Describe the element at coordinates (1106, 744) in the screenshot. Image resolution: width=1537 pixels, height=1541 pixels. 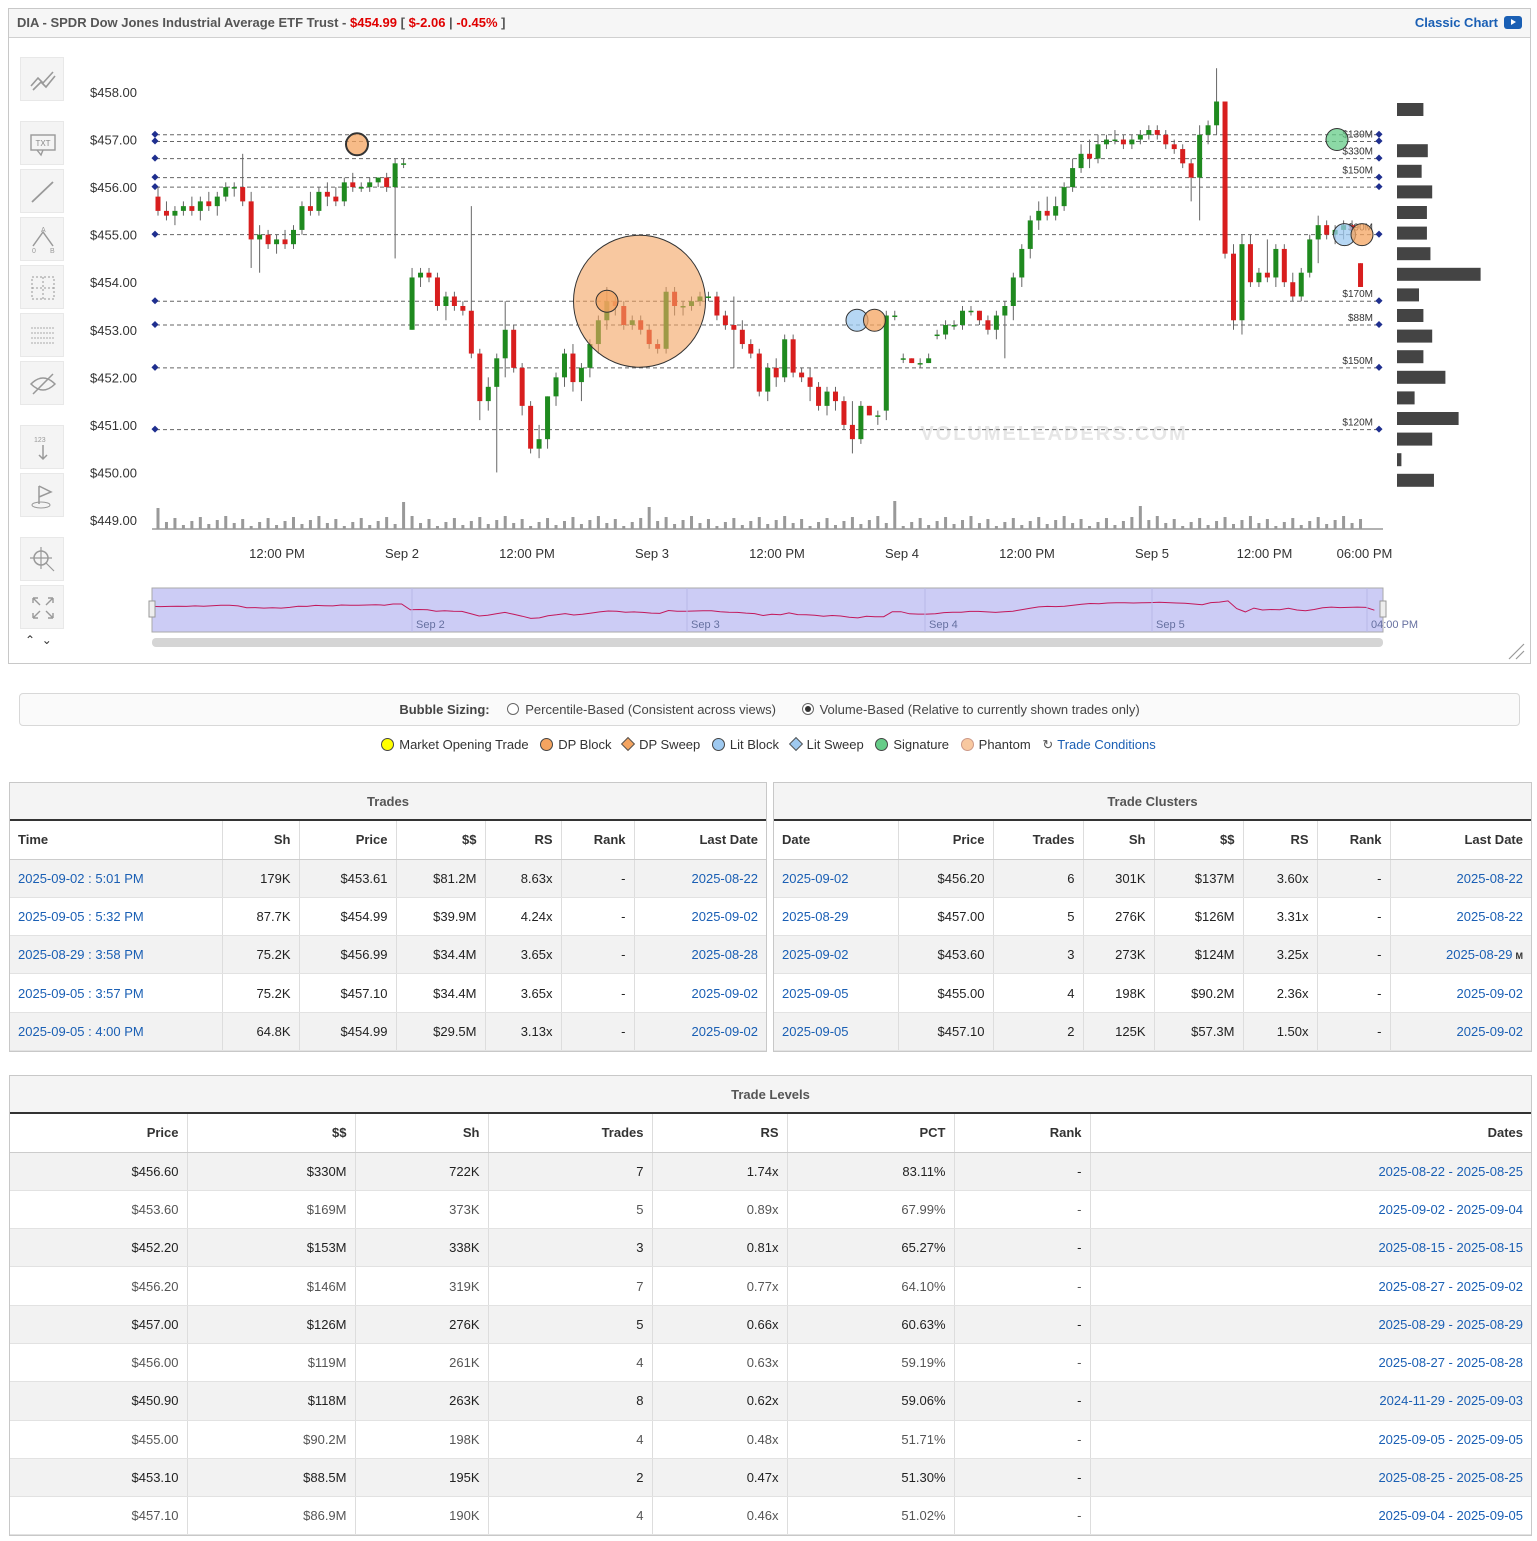
I see `trade-conditions-link: Trade Conditions` at that location.